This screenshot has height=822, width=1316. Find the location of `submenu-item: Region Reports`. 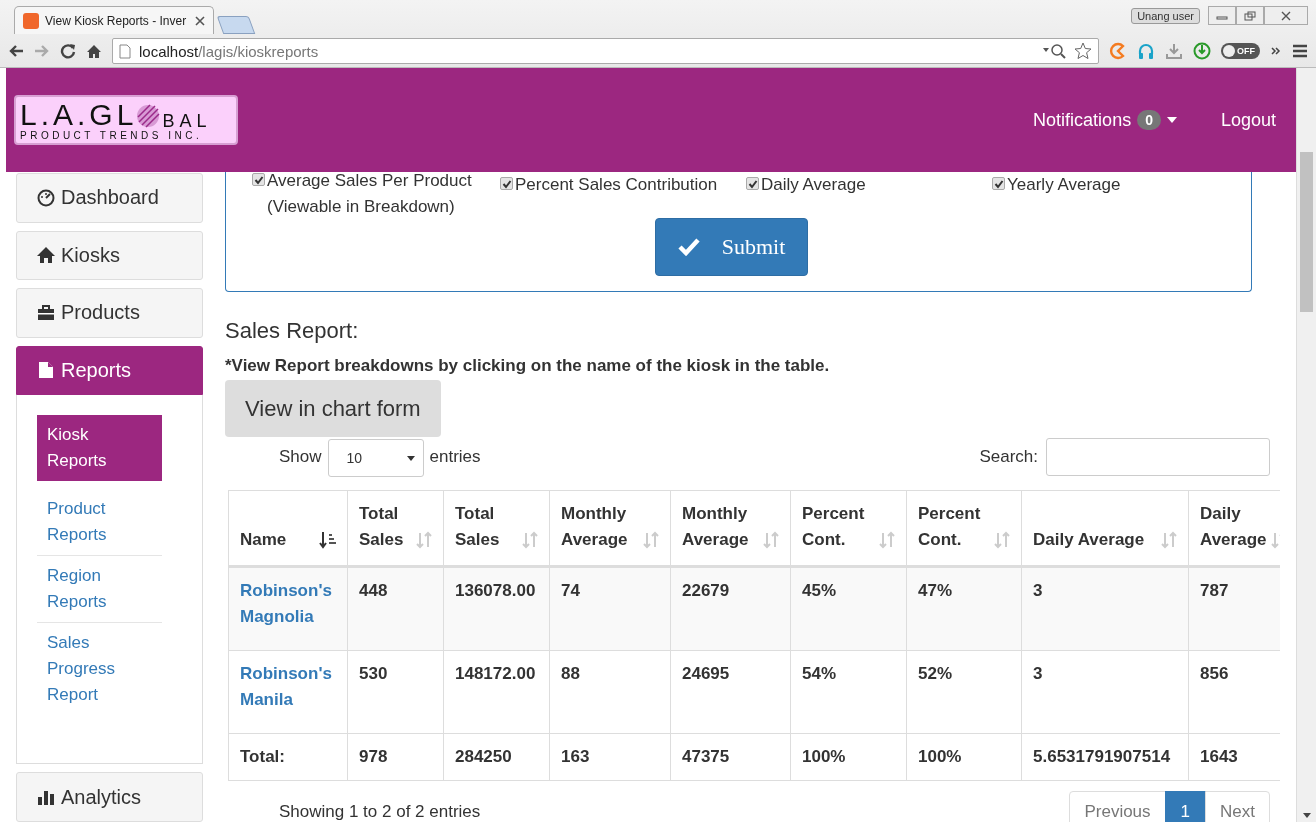

submenu-item: Region Reports is located at coordinates (99, 590).